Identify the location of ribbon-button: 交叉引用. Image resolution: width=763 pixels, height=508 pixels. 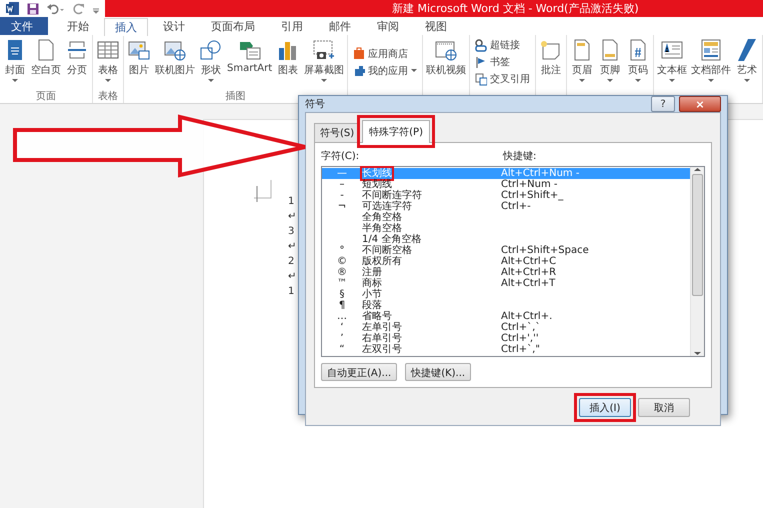
(502, 79).